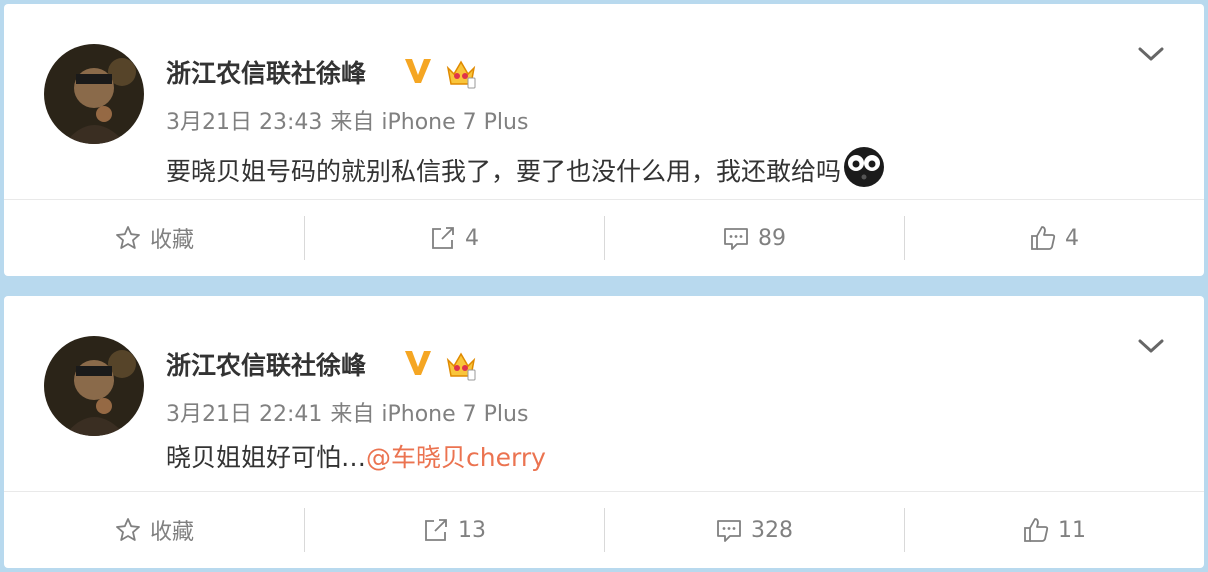 The height and width of the screenshot is (572, 1208). I want to click on post-text: 要晓贝姐号码的就别私信我了，要了也没什么用，我还敢给吗, so click(525, 170).